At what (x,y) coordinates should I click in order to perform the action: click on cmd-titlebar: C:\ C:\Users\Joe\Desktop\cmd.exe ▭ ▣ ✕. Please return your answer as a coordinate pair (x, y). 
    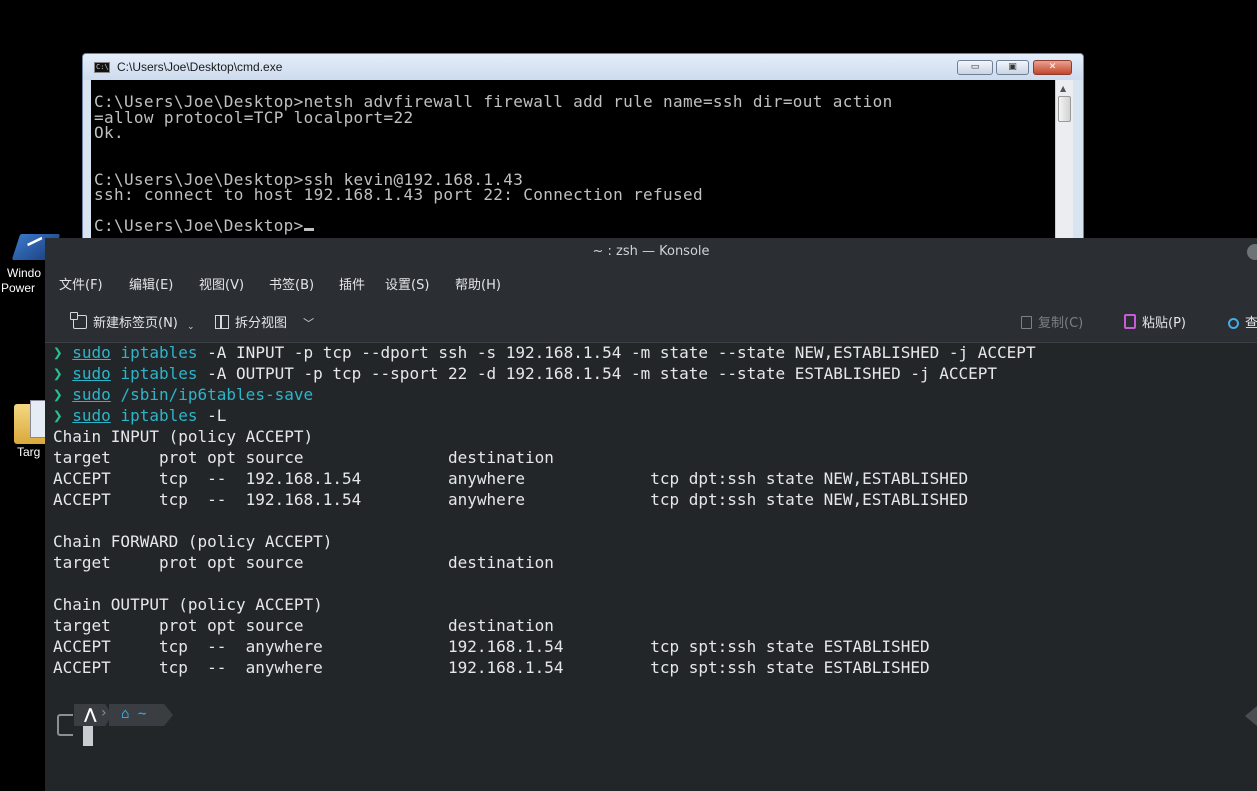
    Looking at the image, I should click on (583, 67).